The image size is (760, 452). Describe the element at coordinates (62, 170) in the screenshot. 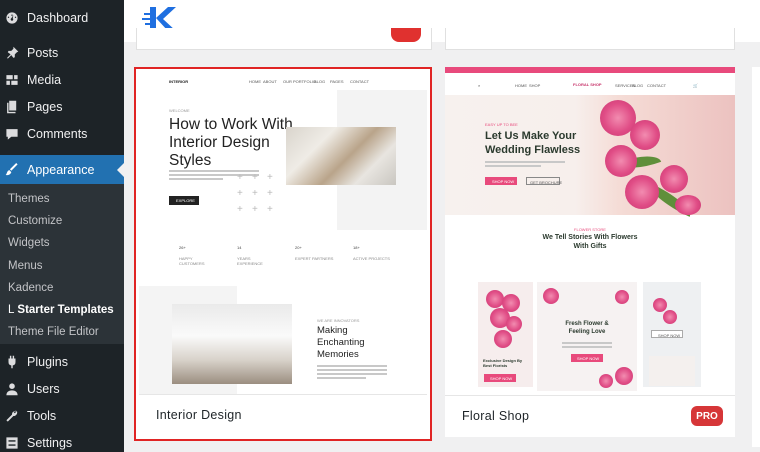

I see `sidebar-item-appearance: Appearance` at that location.